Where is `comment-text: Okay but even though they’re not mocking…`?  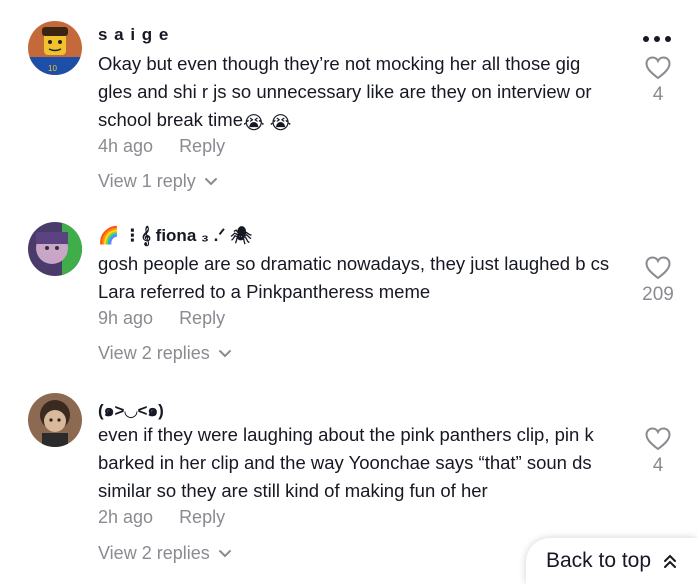 comment-text: Okay but even though they’re not mocking… is located at coordinates (358, 93).